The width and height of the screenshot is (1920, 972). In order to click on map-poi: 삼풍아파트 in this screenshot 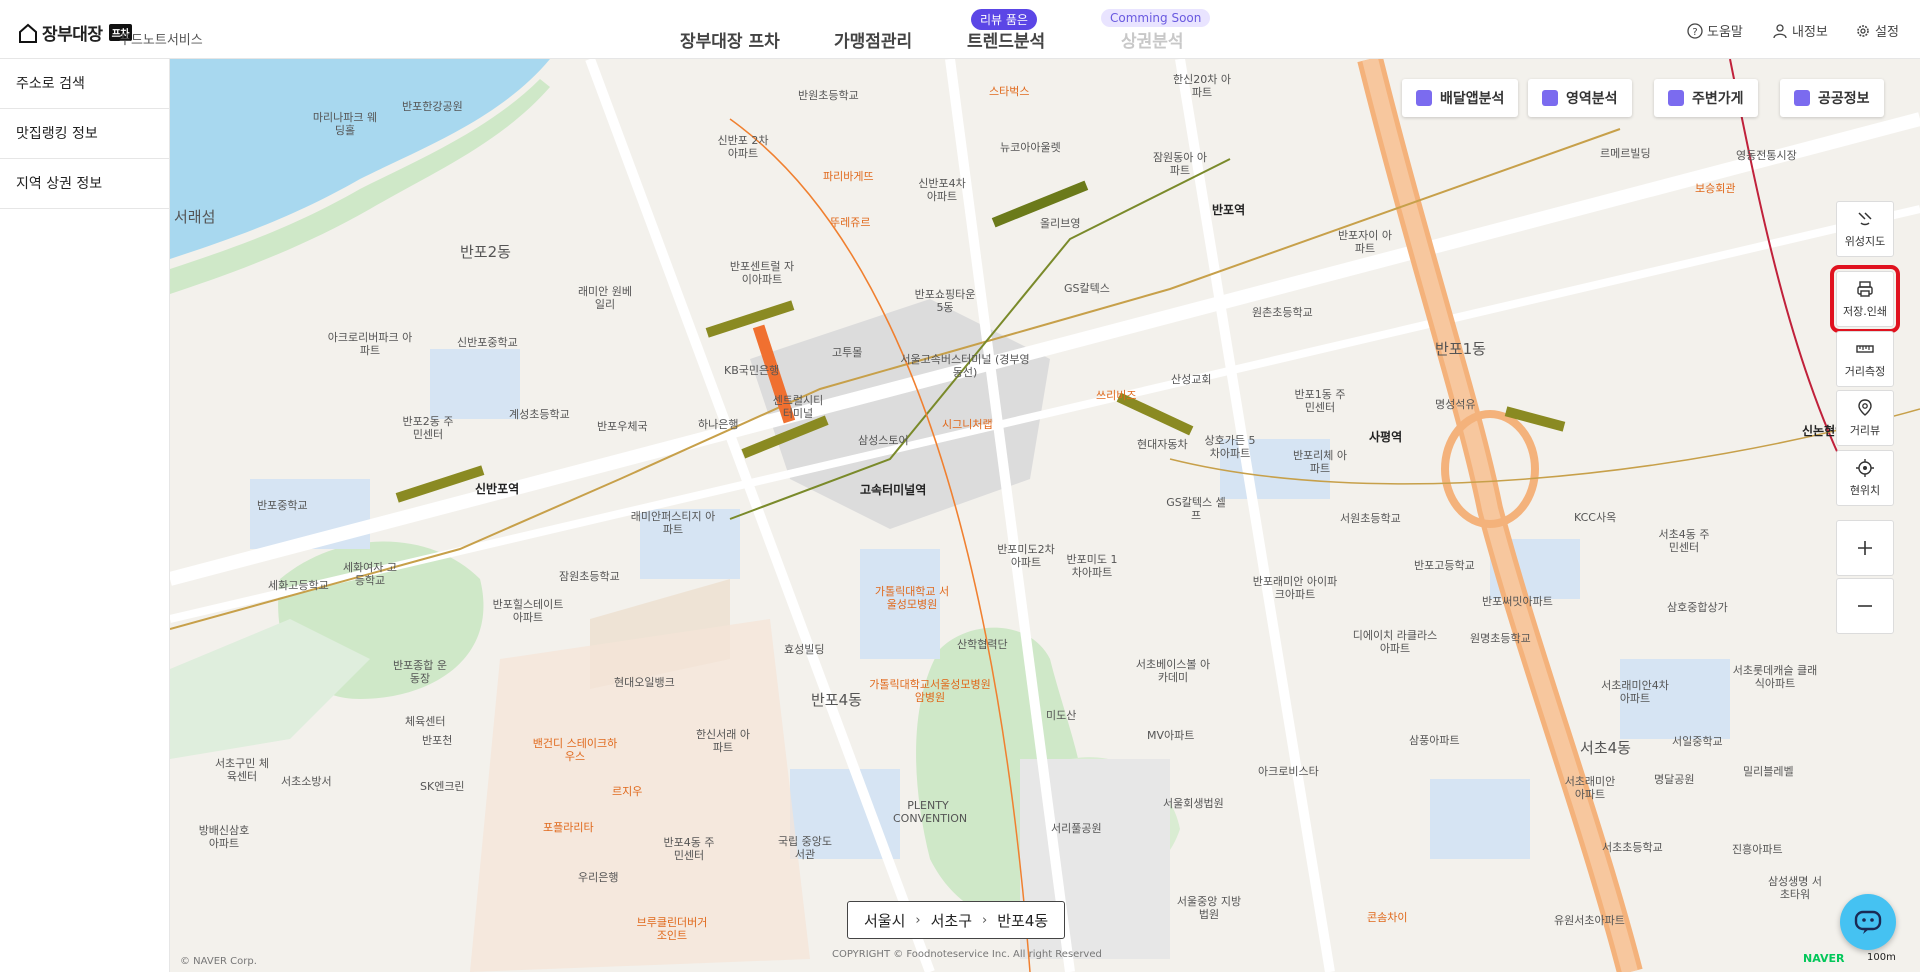, I will do `click(1434, 740)`.